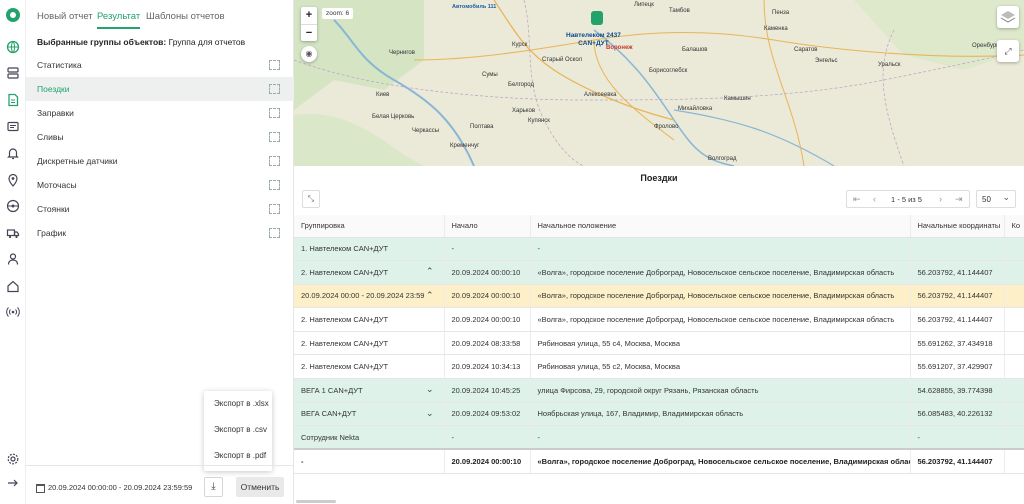 This screenshot has width=1024, height=504. What do you see at coordinates (160, 89) in the screenshot?
I see `group-item-trips: Поездки` at bounding box center [160, 89].